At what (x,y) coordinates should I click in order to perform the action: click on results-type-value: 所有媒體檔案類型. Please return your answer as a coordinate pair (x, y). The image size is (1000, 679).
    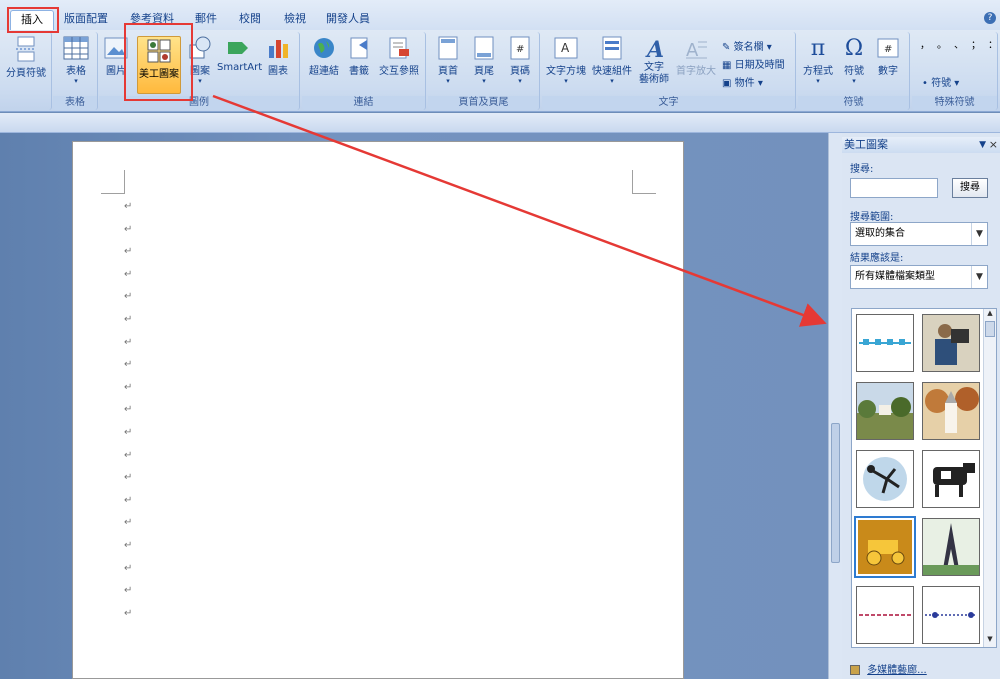
    Looking at the image, I should click on (895, 276).